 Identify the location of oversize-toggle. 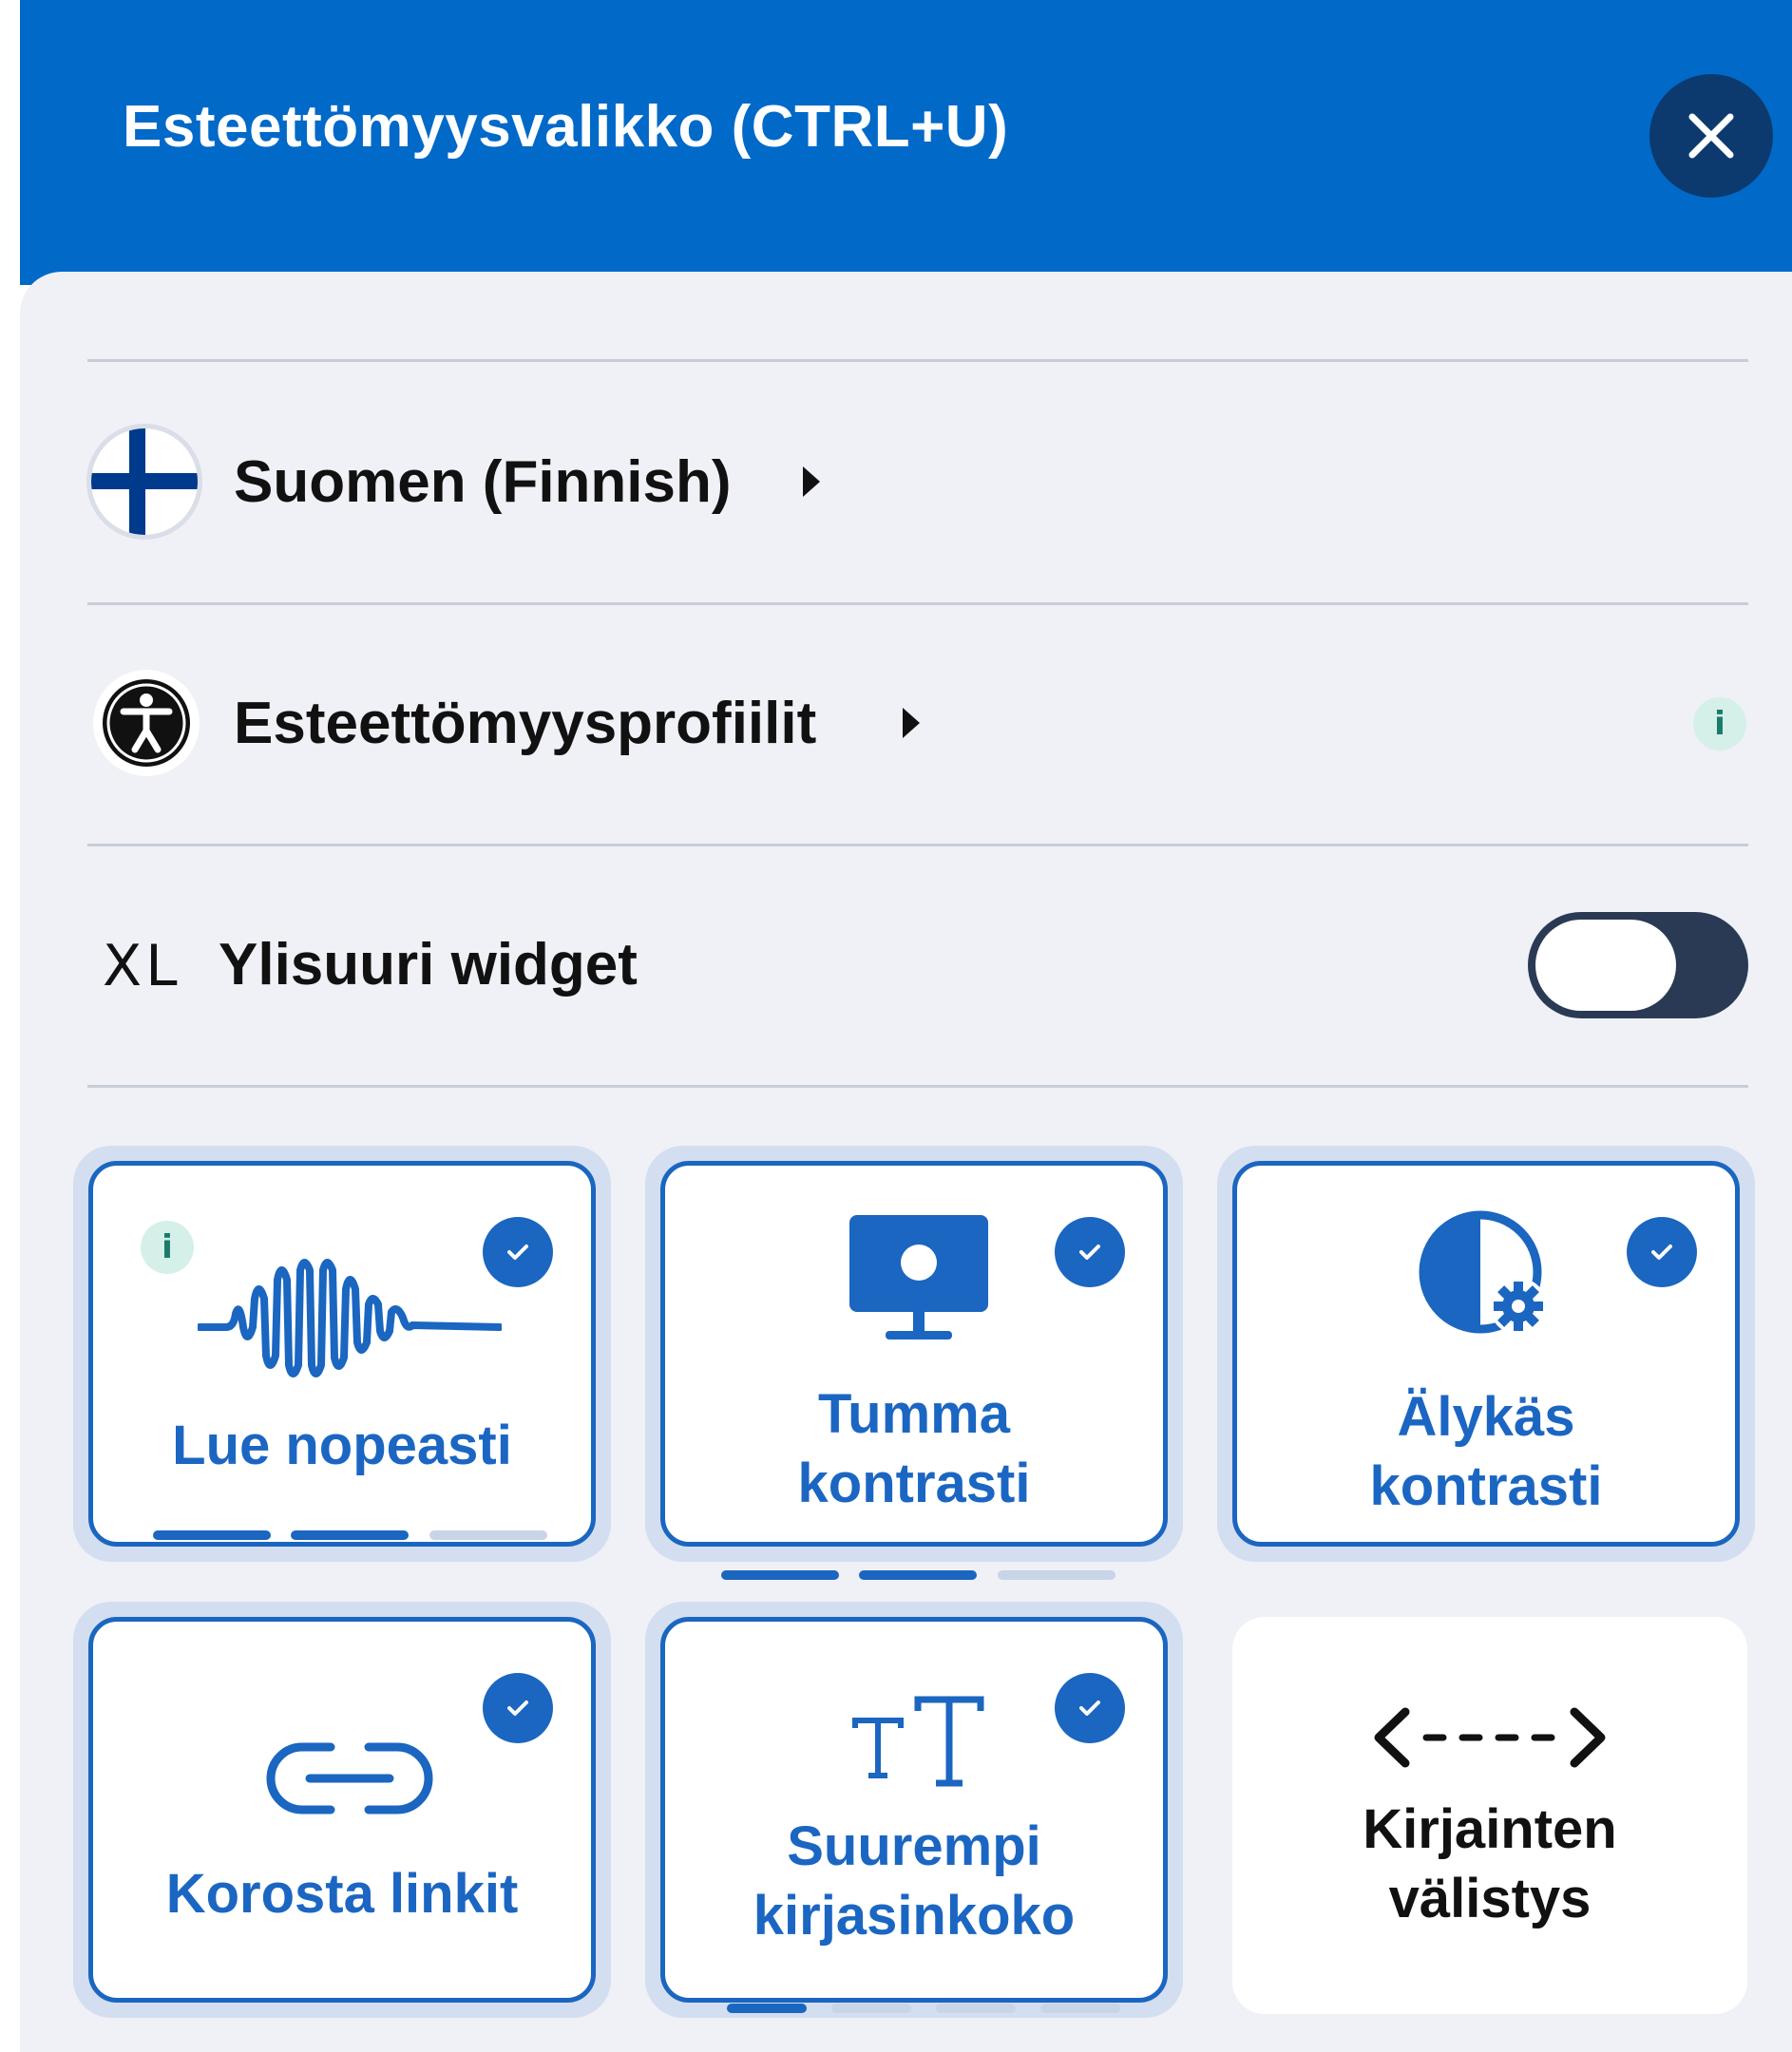
(1638, 965).